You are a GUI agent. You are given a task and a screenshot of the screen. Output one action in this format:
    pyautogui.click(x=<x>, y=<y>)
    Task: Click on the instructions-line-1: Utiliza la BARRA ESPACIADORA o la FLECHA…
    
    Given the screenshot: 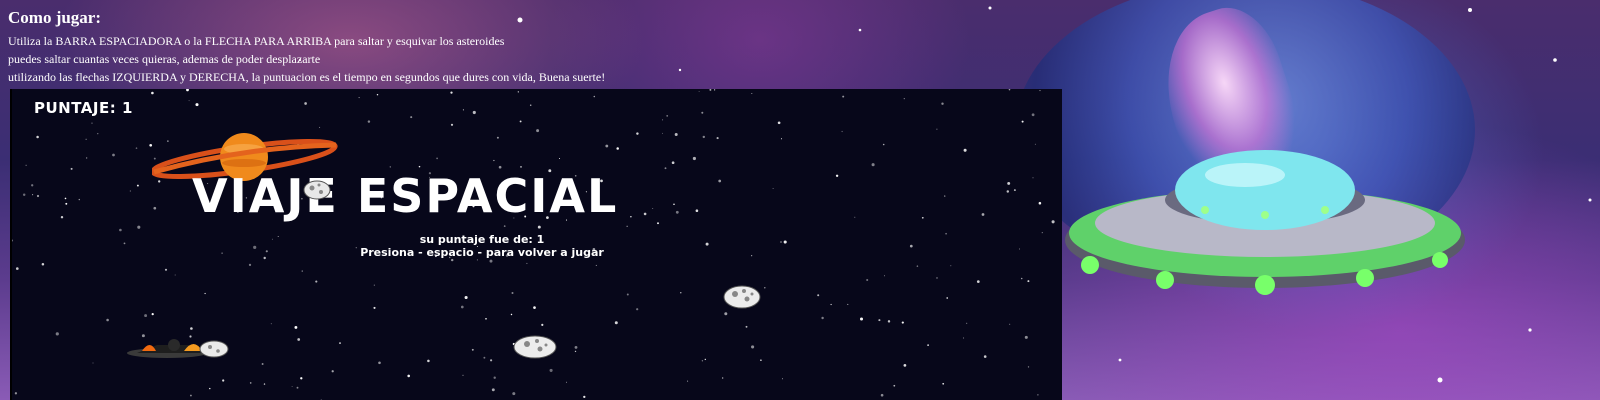 What is the action you would take?
    pyautogui.click(x=256, y=41)
    